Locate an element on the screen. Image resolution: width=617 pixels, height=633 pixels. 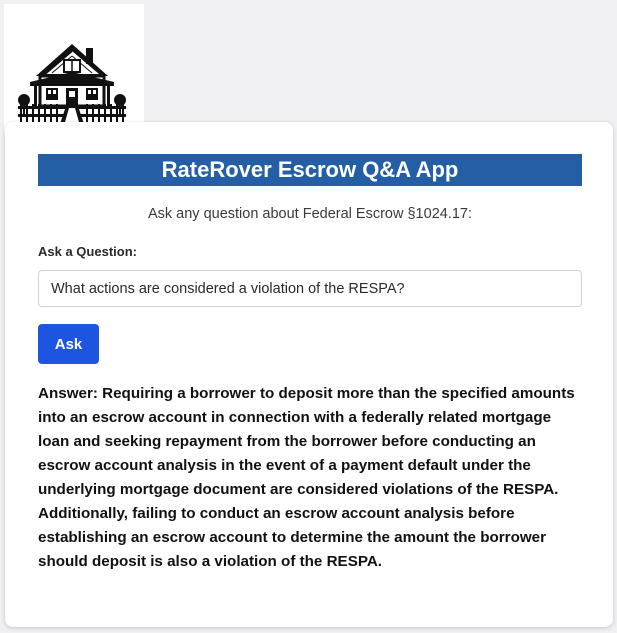
question-label: Ask a Question: is located at coordinates (87, 251).